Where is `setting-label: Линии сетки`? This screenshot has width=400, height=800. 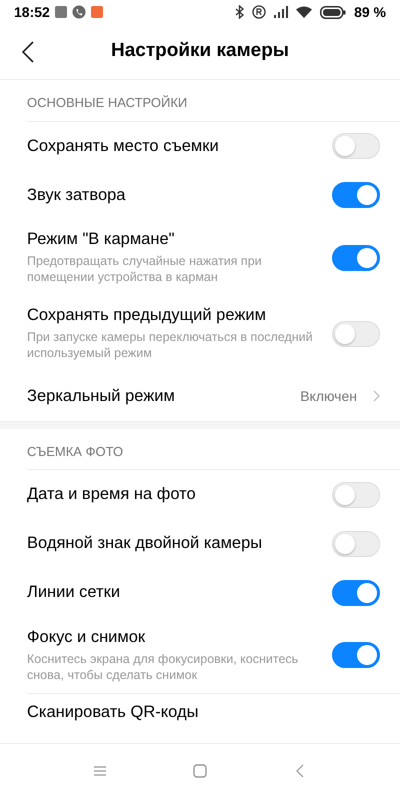 setting-label: Линии сетки is located at coordinates (73, 592).